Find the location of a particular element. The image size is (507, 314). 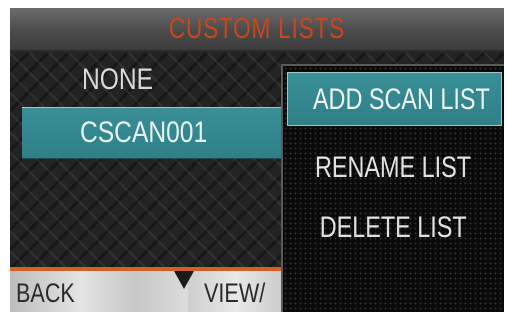

back-softkey: BACK is located at coordinates (99, 291).